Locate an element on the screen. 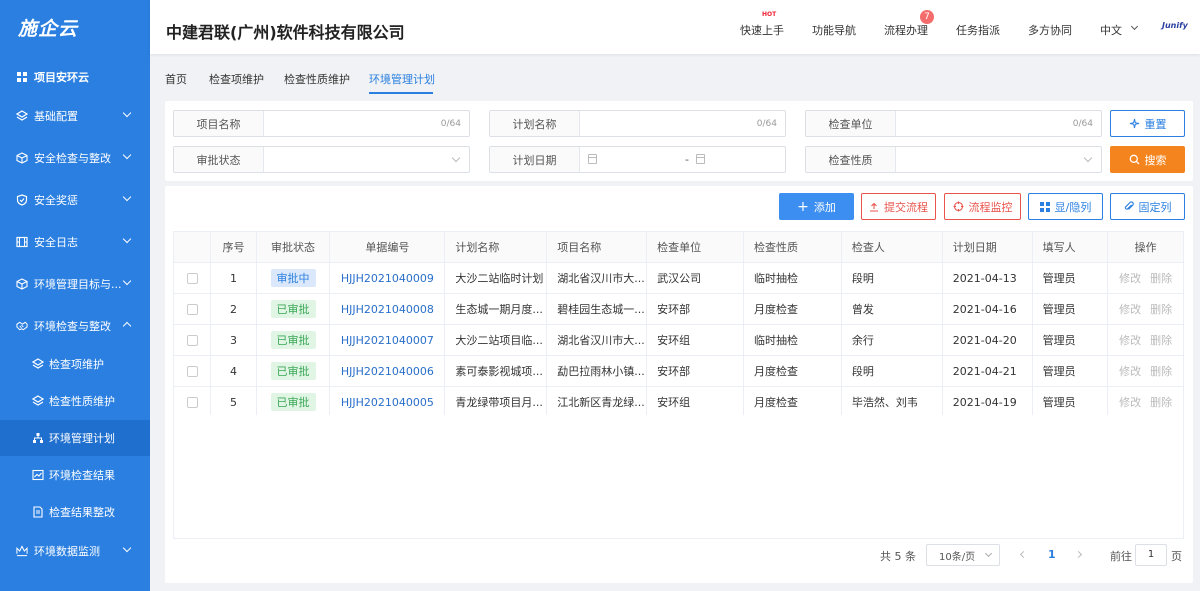 The image size is (1200, 591). sidebar-item-project: 项目安环云 is located at coordinates (75, 77).